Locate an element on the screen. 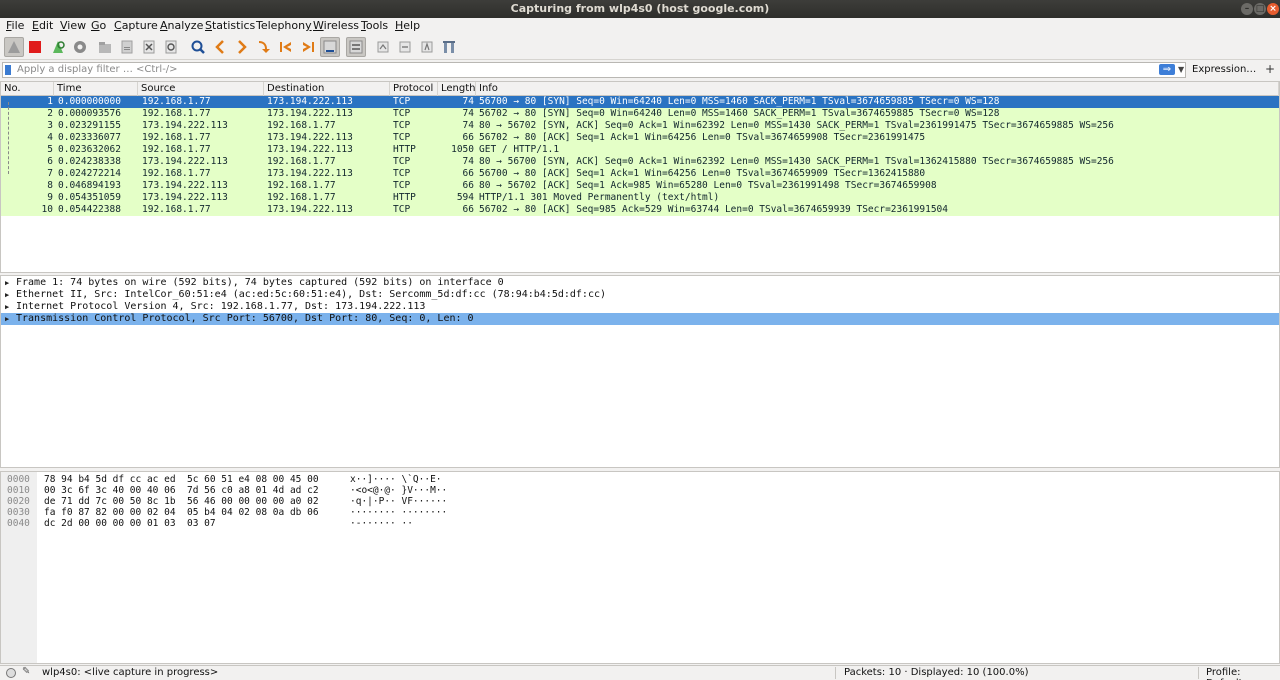  menu-item: Capture is located at coordinates (136, 25).